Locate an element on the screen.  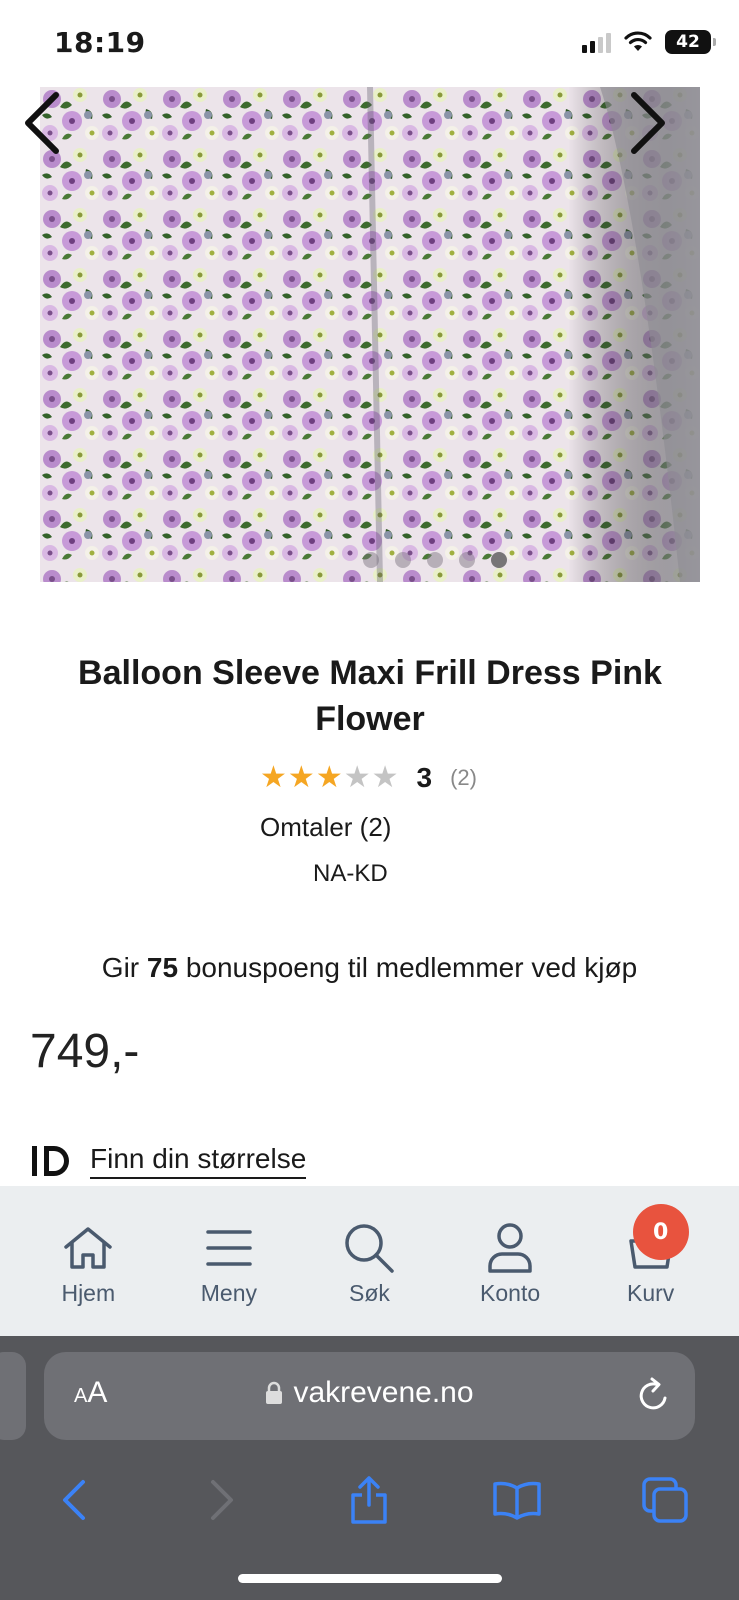
back-arrow-icon is located at coordinates (73, 1500).